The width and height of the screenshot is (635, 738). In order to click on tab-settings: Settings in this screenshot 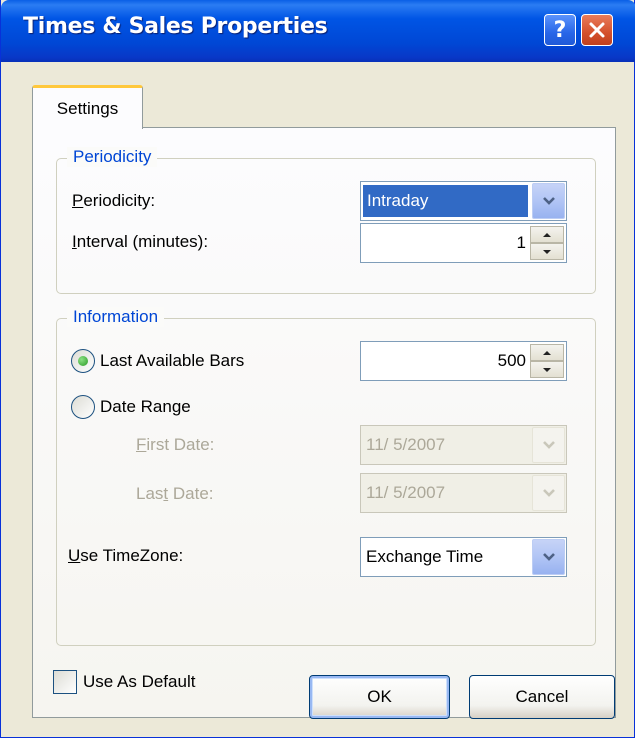, I will do `click(87, 107)`.